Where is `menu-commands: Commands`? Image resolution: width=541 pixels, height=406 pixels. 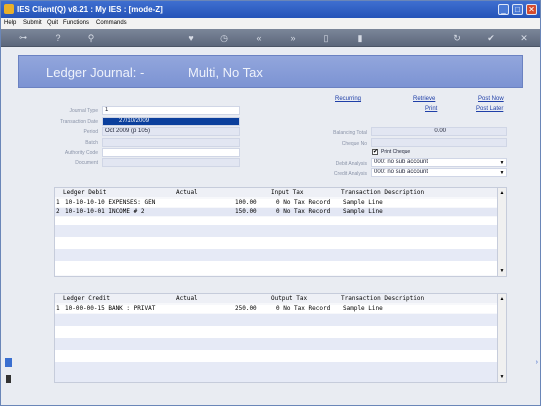
menu-commands: Commands is located at coordinates (111, 23).